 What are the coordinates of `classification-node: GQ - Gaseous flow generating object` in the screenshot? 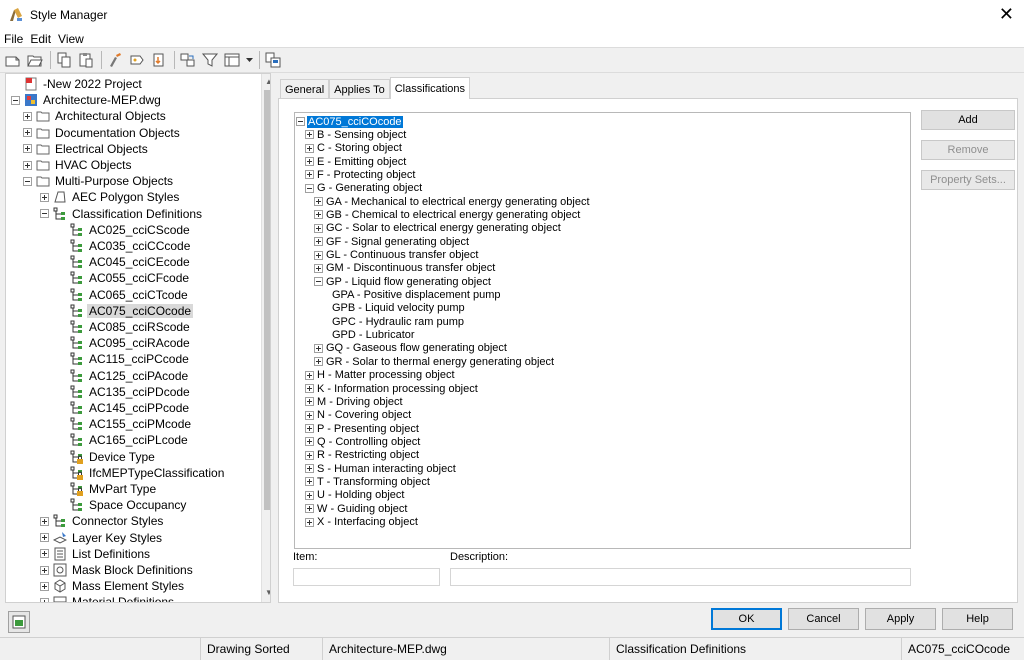 It's located at (411, 348).